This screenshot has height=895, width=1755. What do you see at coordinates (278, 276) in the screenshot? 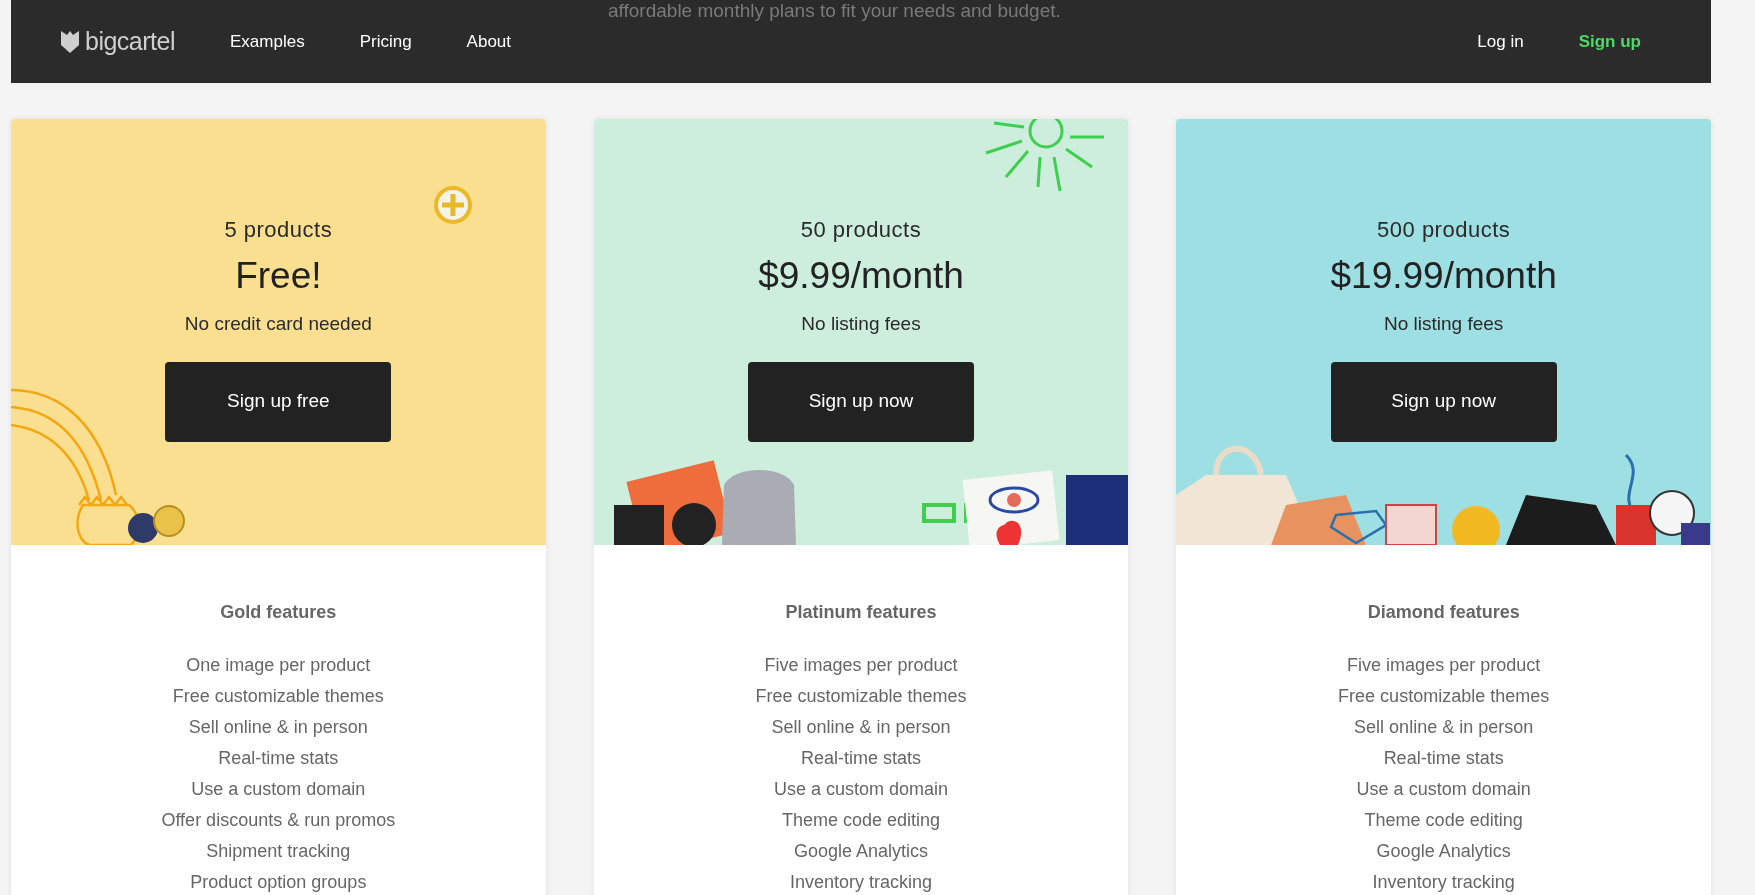
I see `plan-price: Free!` at bounding box center [278, 276].